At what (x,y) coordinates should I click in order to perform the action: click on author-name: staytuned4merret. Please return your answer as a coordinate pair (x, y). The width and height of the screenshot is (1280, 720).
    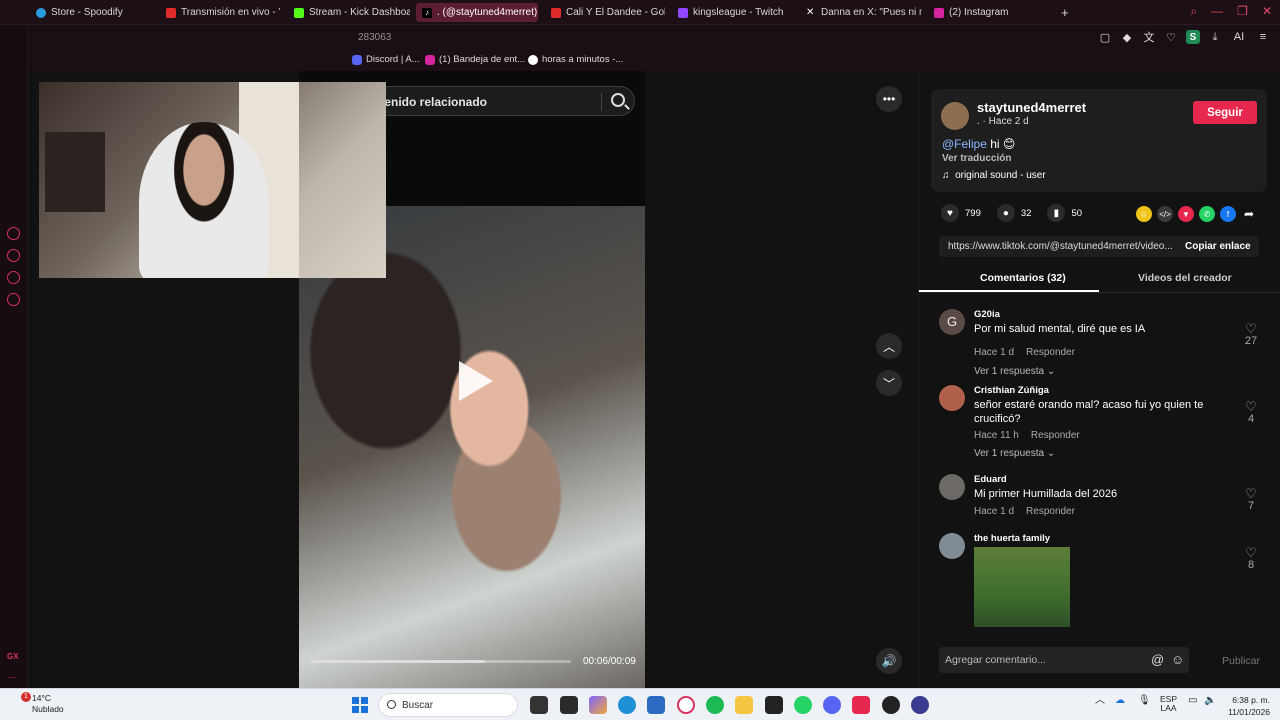
    Looking at the image, I should click on (1031, 107).